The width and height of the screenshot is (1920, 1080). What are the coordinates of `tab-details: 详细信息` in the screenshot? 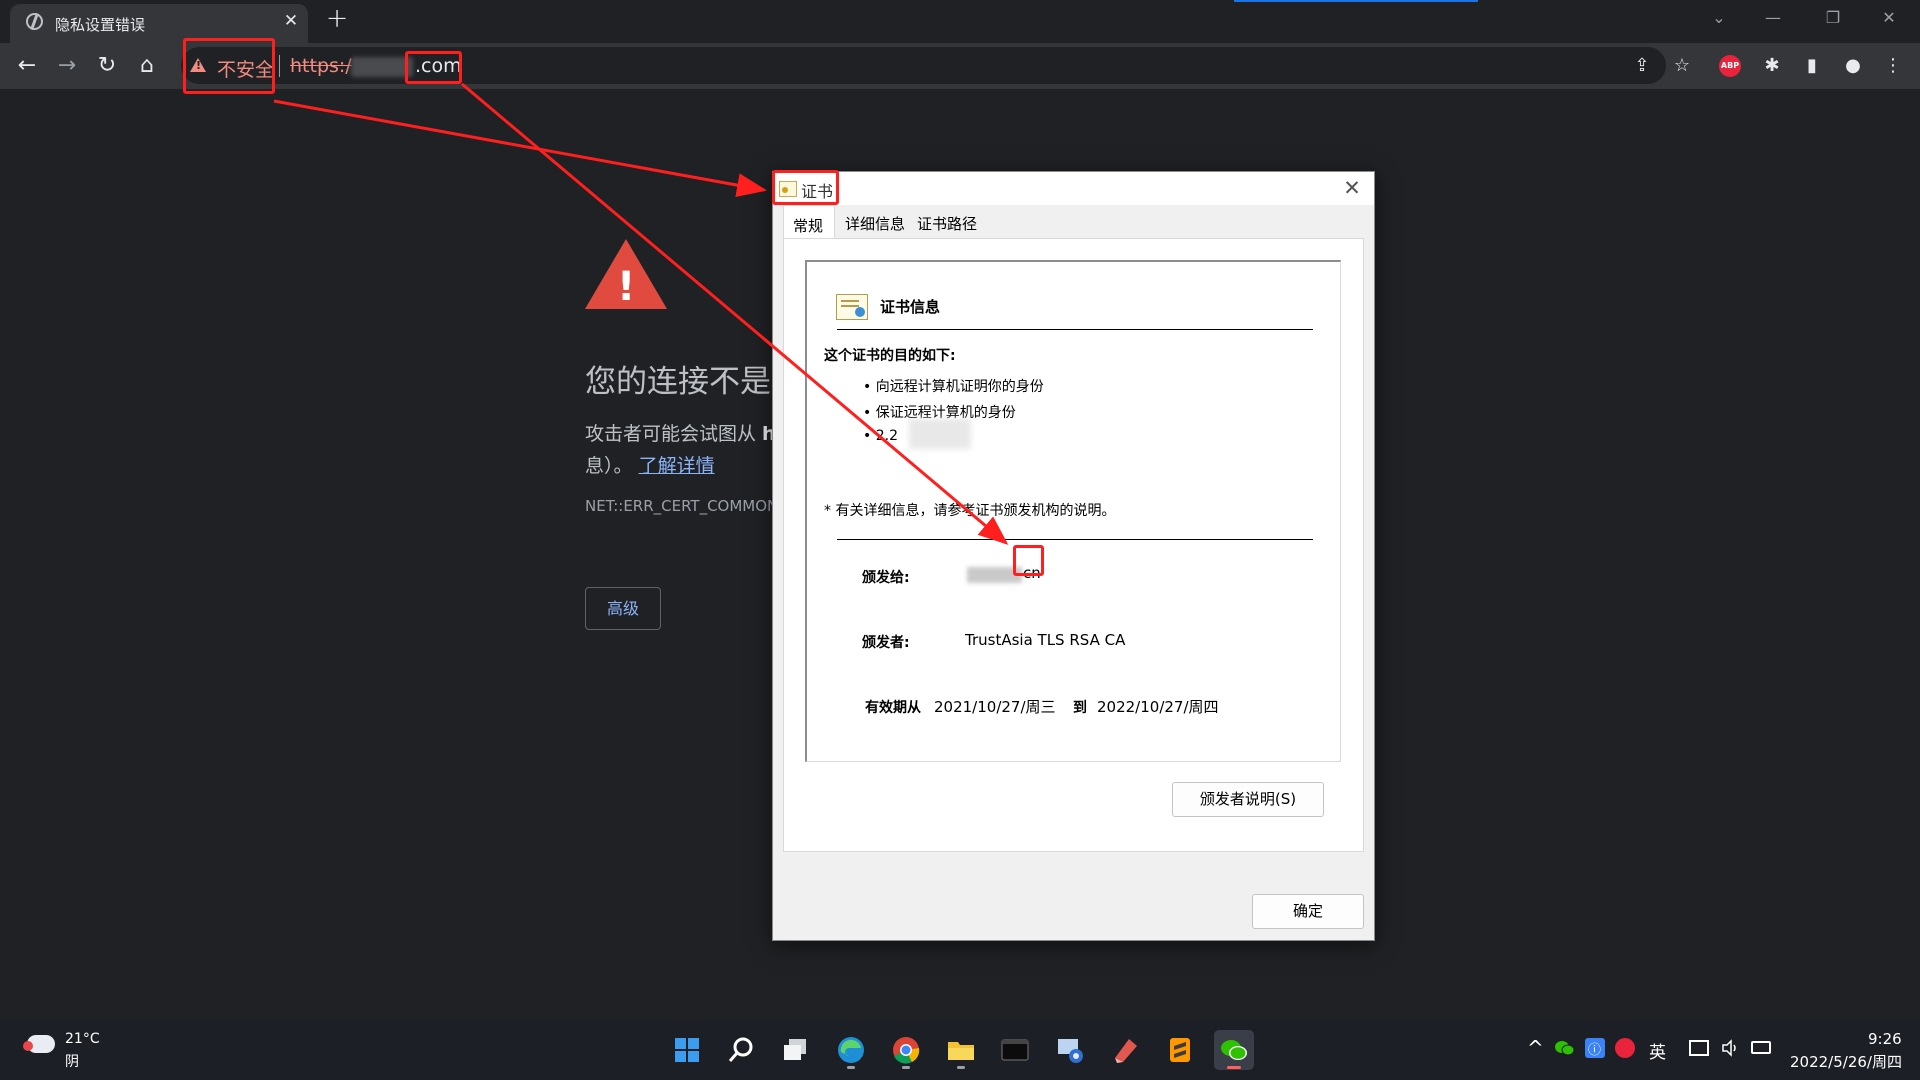 It's located at (875, 223).